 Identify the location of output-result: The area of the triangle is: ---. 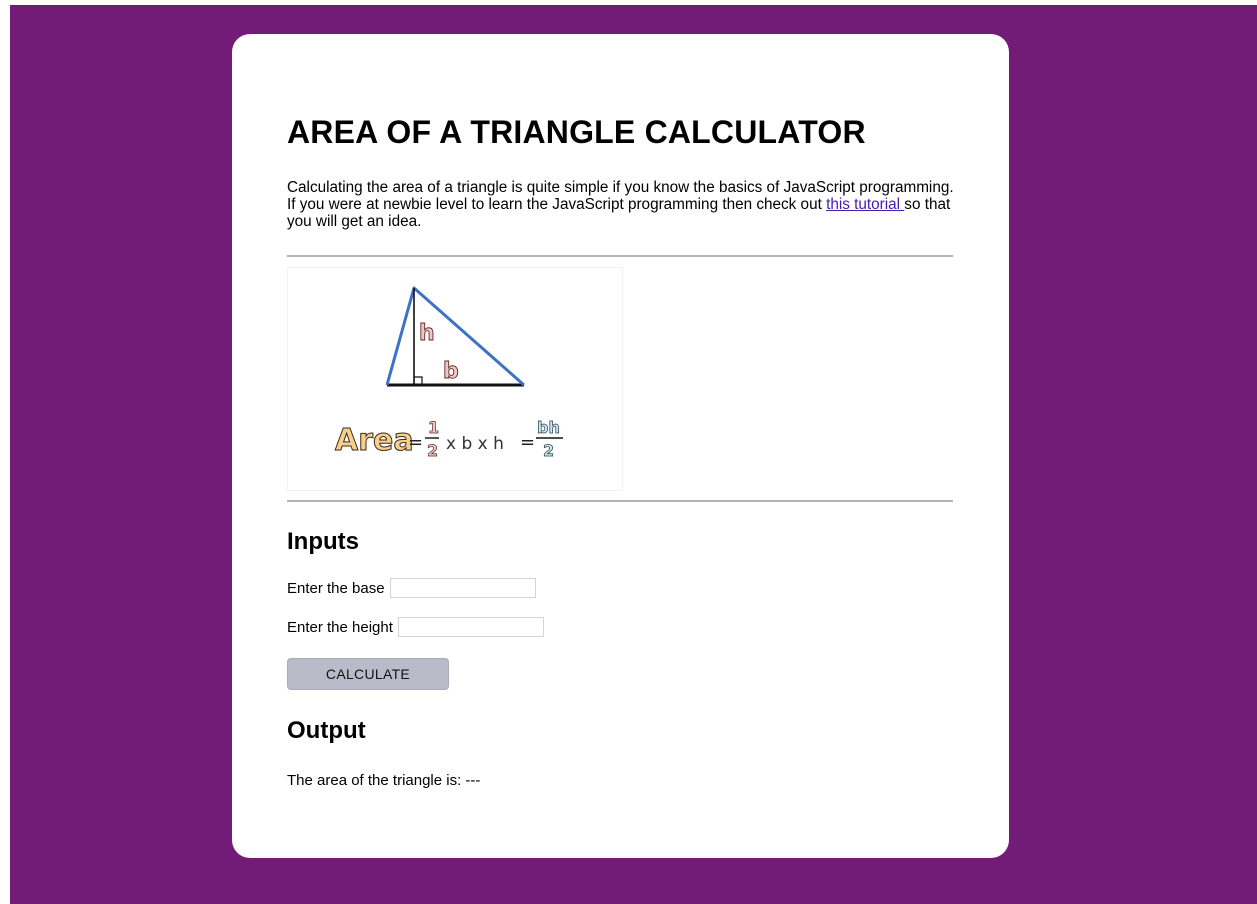
(384, 780).